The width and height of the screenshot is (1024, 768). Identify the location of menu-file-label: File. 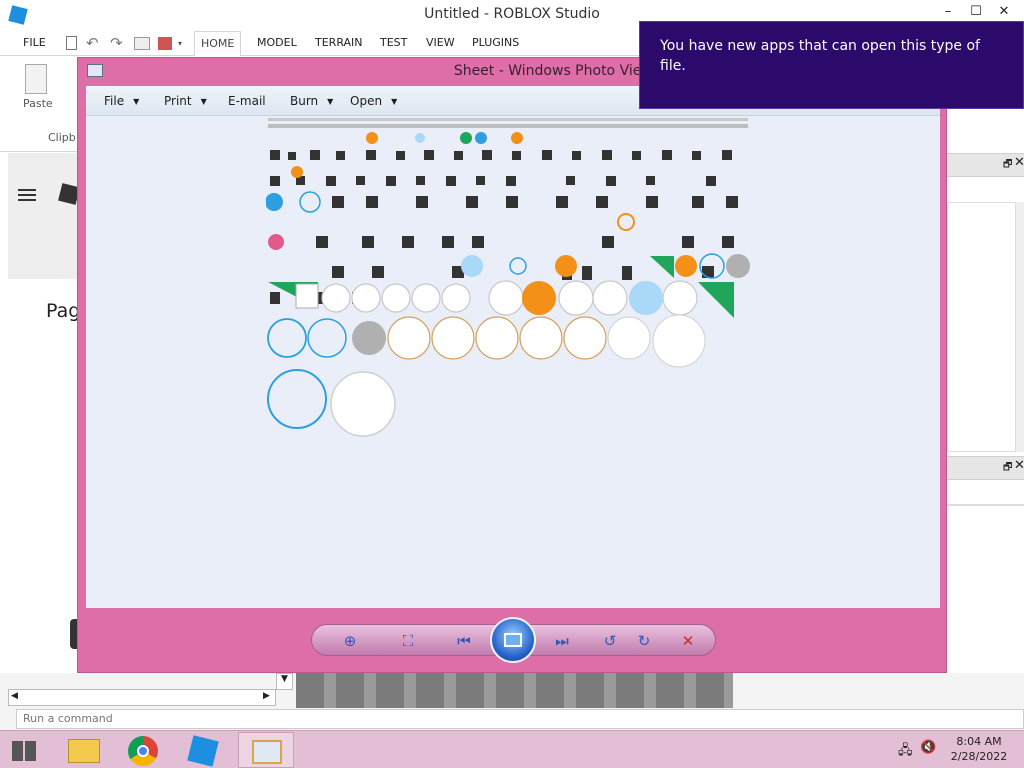
(114, 101).